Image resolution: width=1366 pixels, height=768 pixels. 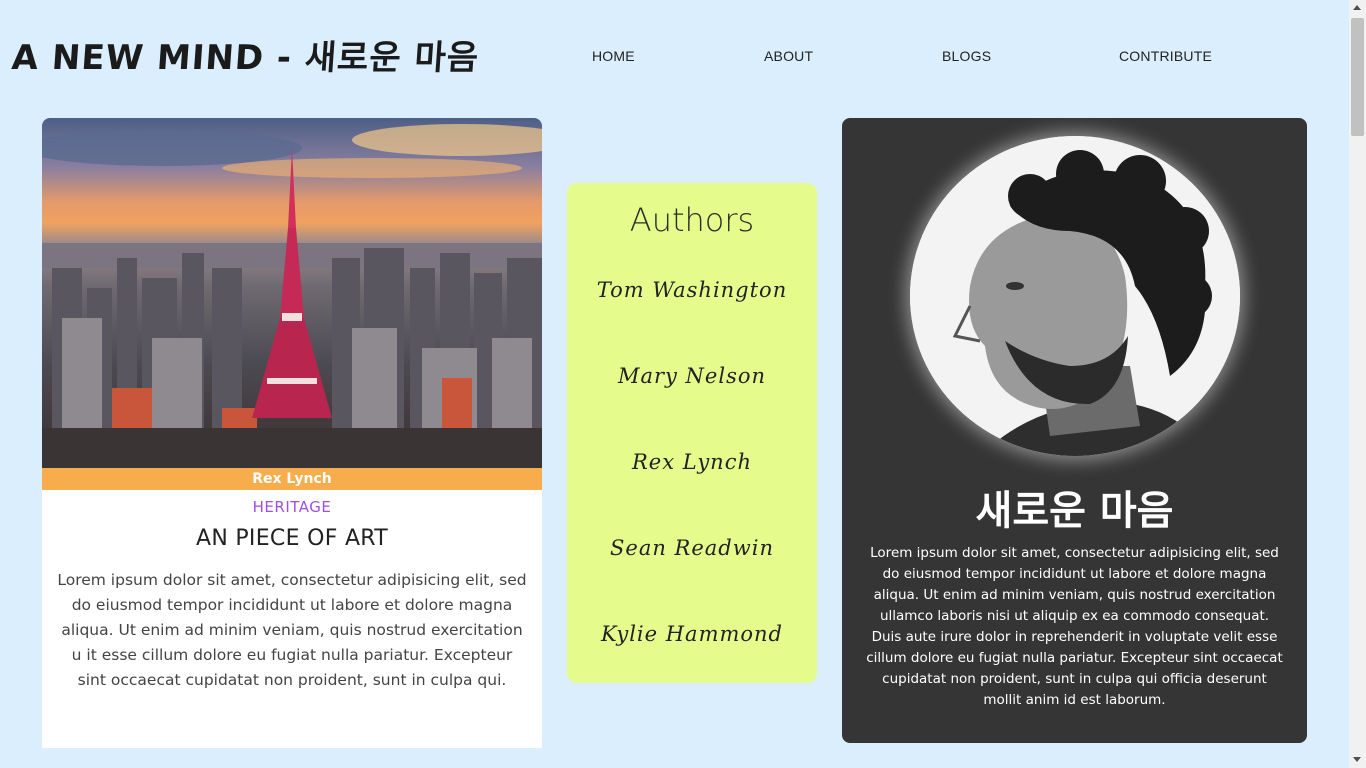 I want to click on author-link: Kylie Hammond, so click(x=692, y=634).